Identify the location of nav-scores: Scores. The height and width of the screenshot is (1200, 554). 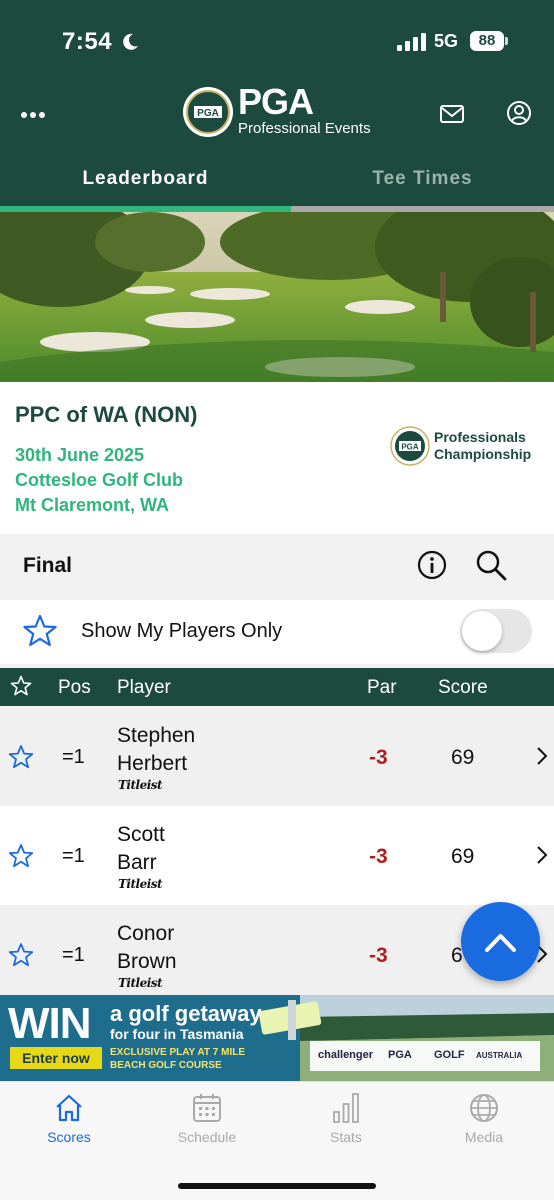
(69, 1117).